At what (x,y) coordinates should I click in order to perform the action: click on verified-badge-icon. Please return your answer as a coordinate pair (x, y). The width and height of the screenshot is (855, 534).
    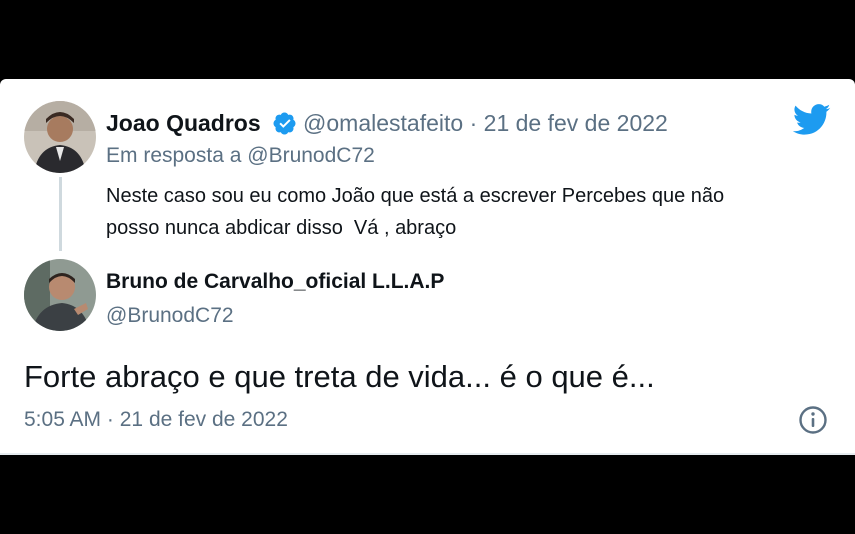
    Looking at the image, I should click on (284, 123).